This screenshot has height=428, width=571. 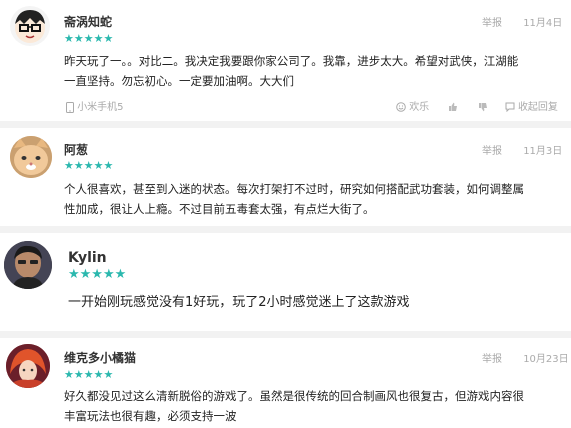 What do you see at coordinates (510, 107) in the screenshot?
I see `comment-icon` at bounding box center [510, 107].